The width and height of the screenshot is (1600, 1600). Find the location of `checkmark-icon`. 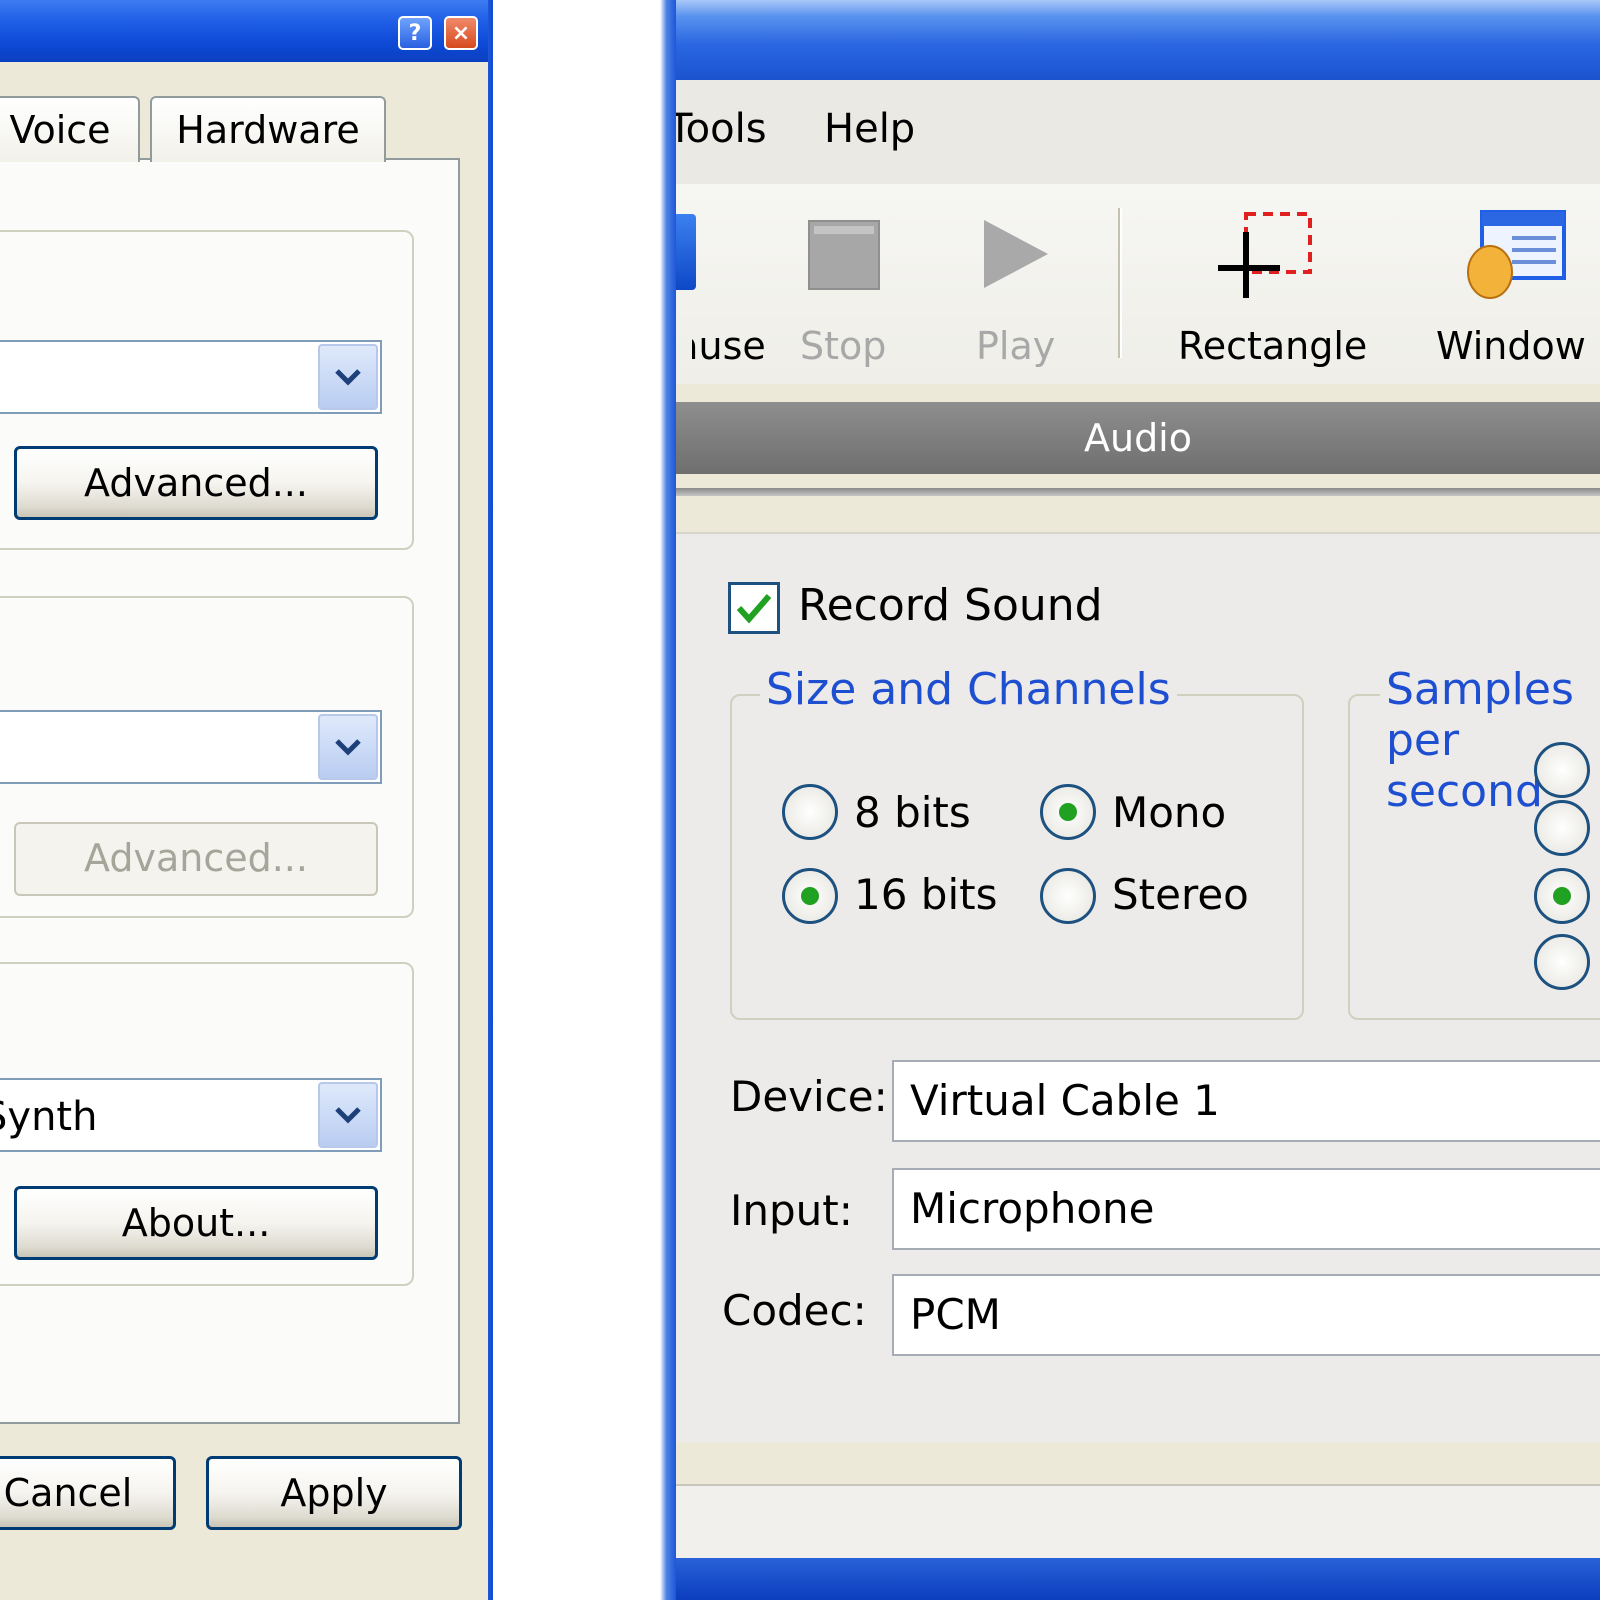

checkmark-icon is located at coordinates (754, 609).